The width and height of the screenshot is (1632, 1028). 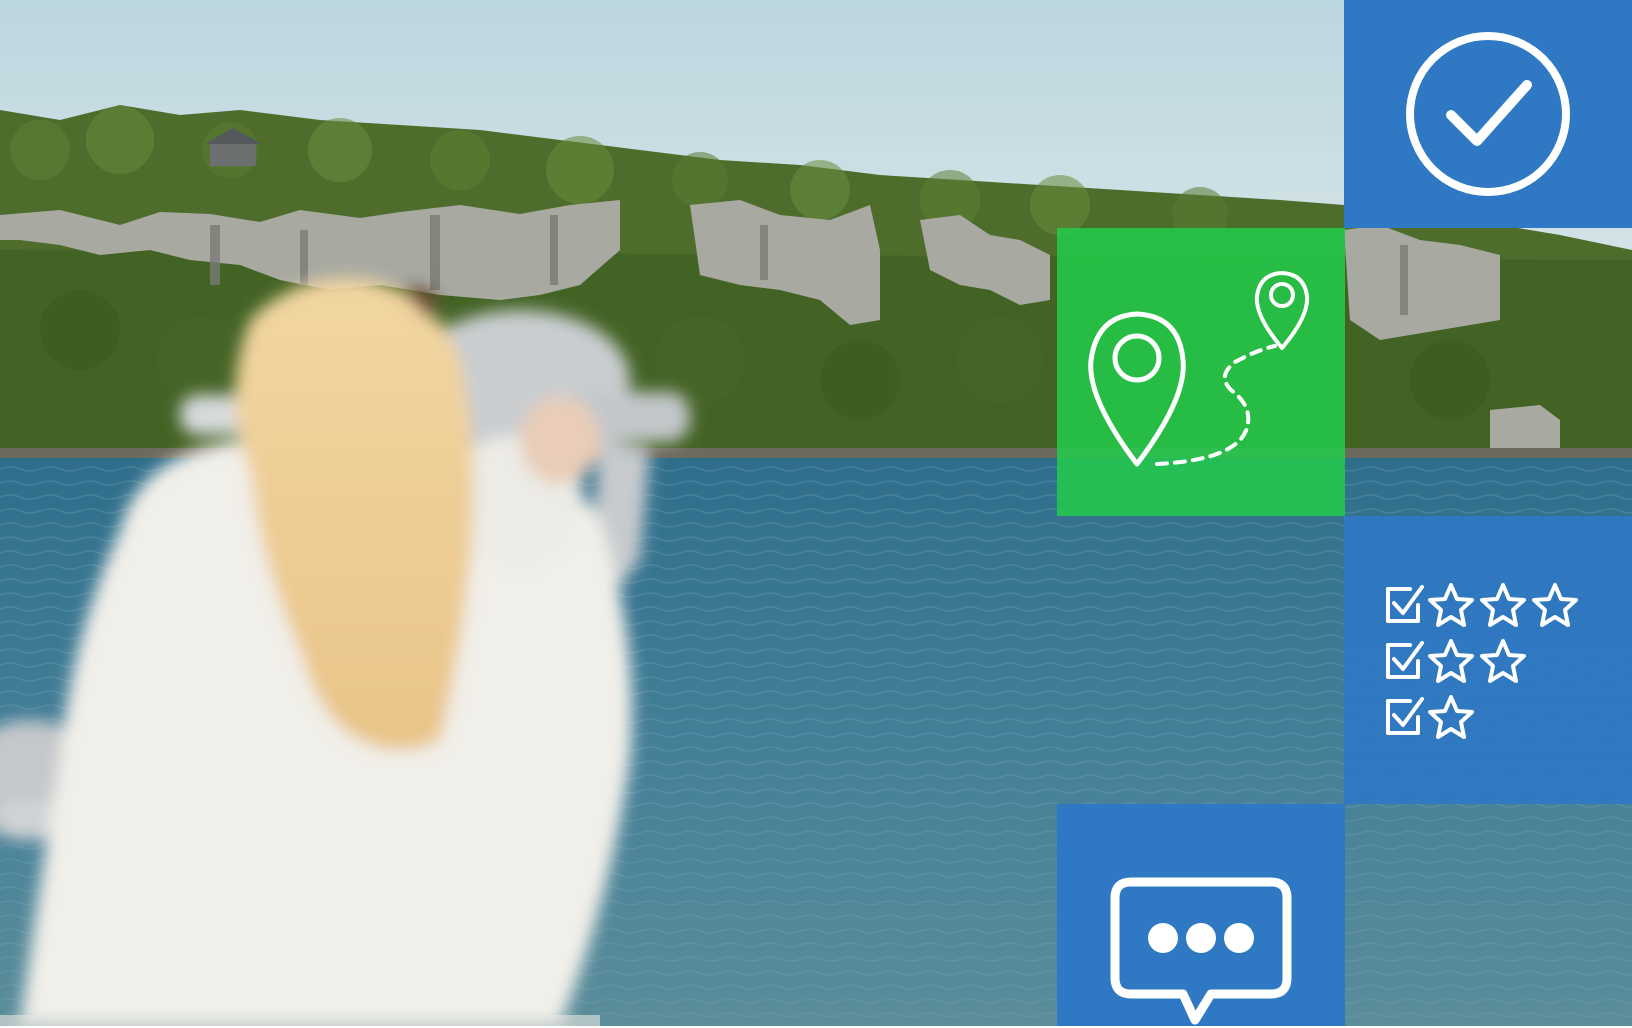 I want to click on map-route-icon, so click(x=1199, y=369).